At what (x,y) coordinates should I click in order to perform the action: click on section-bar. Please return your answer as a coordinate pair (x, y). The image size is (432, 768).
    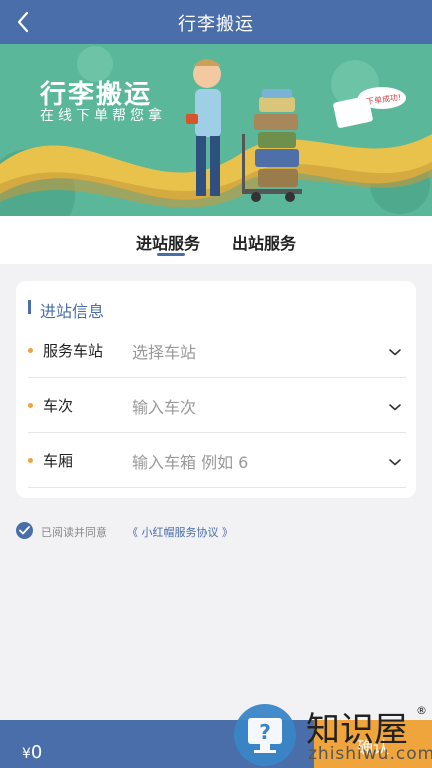
    Looking at the image, I should click on (29, 307).